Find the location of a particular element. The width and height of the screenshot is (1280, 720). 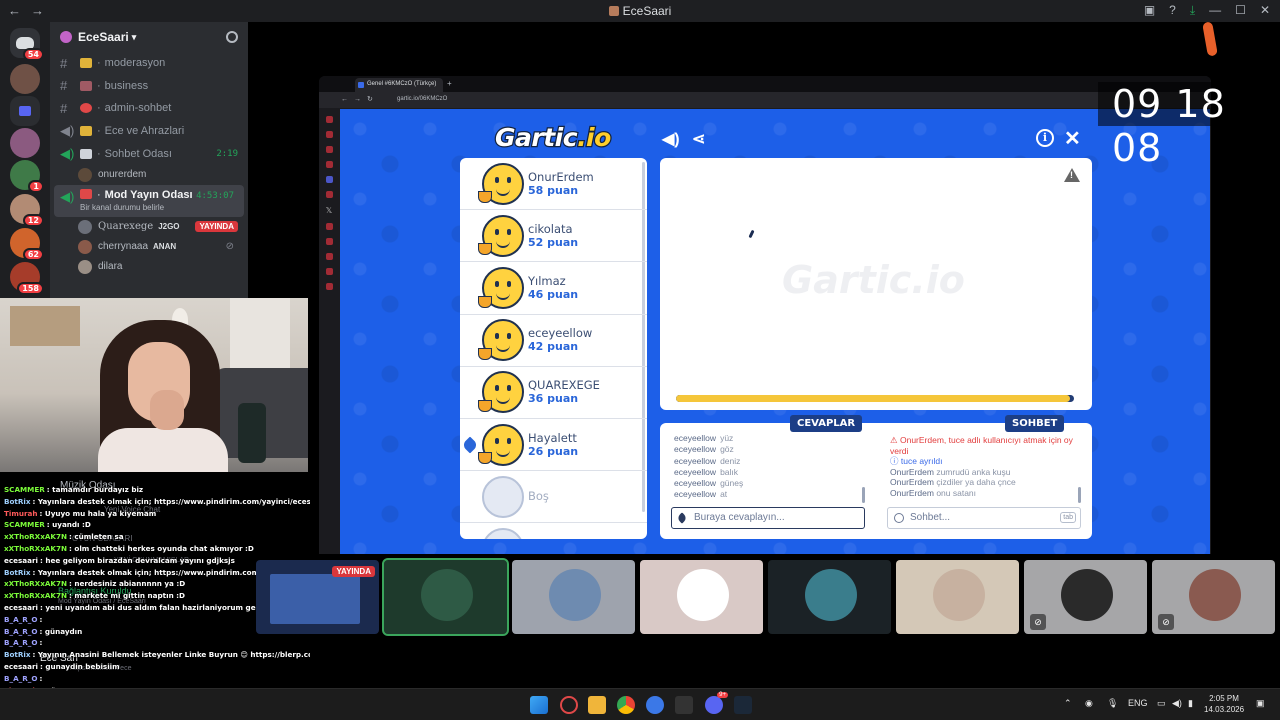

file-explorer-icon is located at coordinates (597, 705).